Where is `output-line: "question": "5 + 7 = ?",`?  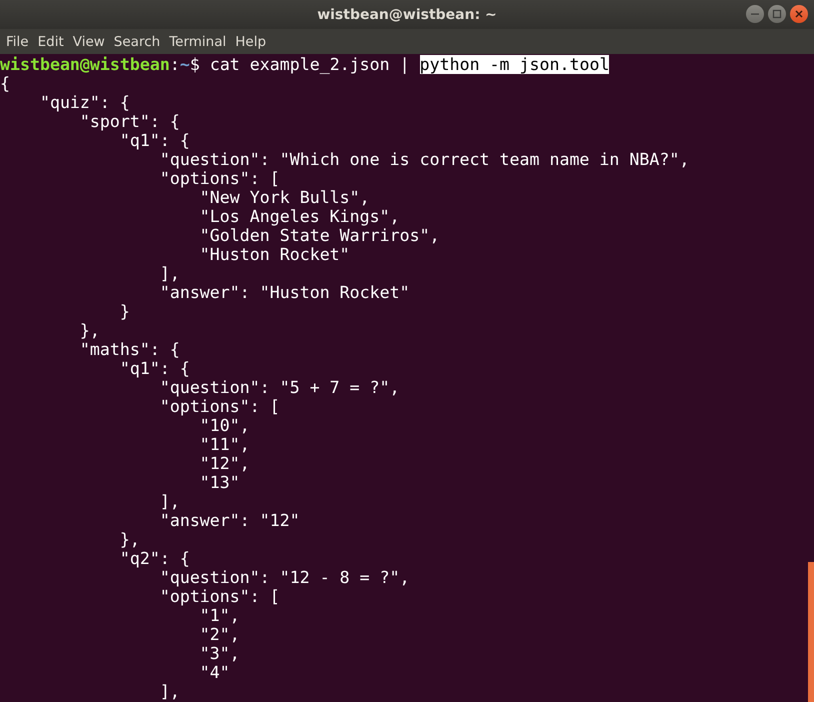
output-line: "question": "5 + 7 = ?", is located at coordinates (279, 387).